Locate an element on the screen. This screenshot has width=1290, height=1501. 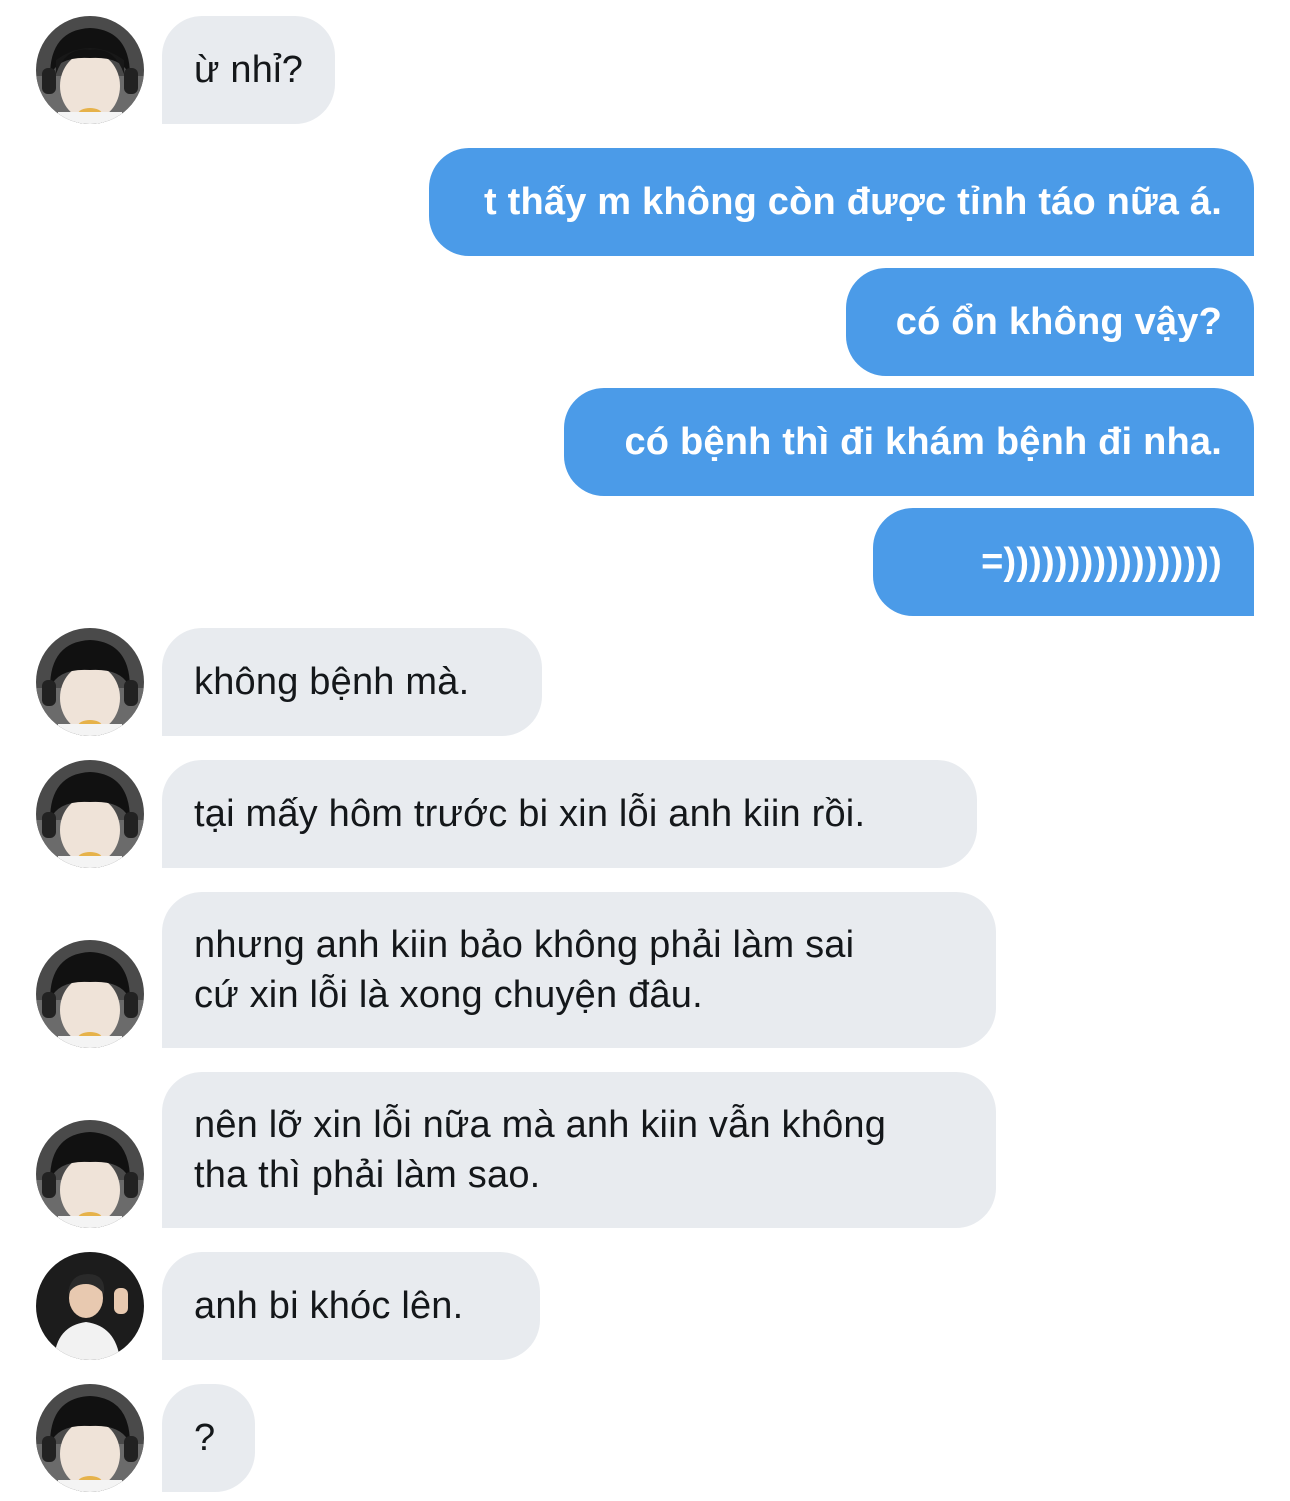
message-text: nên lỡ xin lỗi nữa mà anh kiin vẫn không is located at coordinates (540, 1125).